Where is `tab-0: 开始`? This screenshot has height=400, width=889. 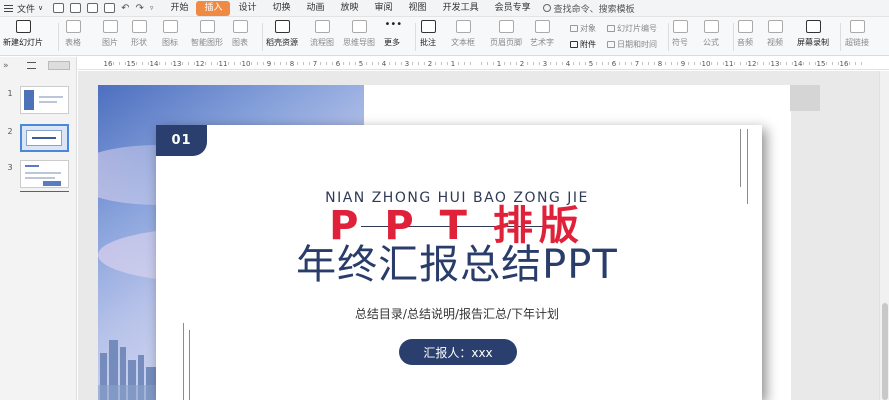
tab-0: 开始 is located at coordinates (179, 8).